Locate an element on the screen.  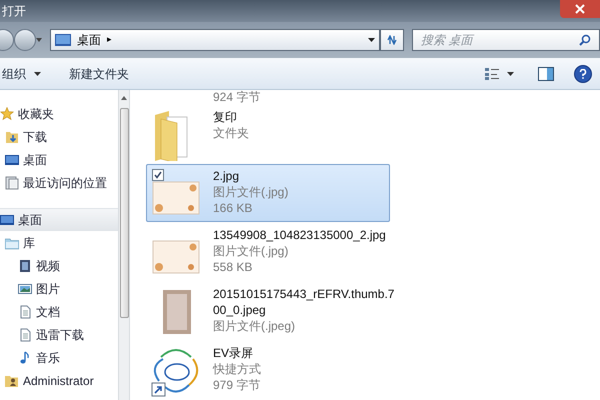
nav-item: 音乐 is located at coordinates (59, 357).